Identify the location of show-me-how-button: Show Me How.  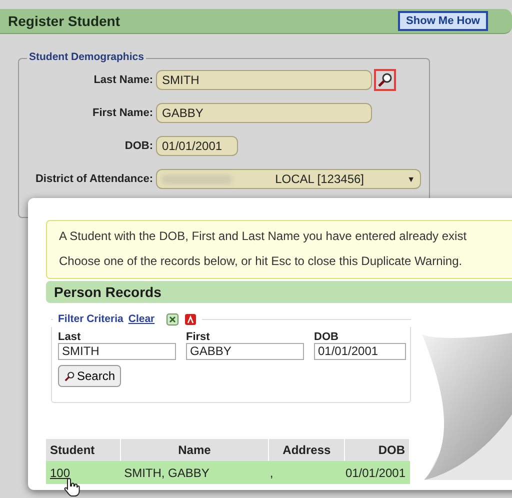
(443, 21).